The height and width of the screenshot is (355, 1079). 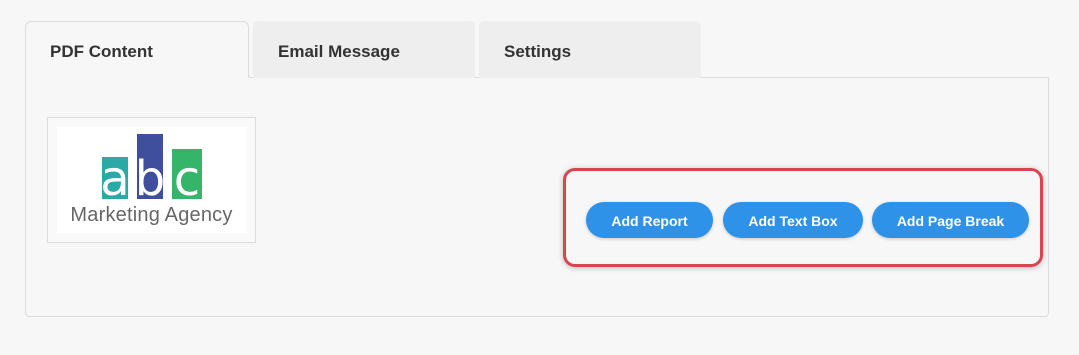 I want to click on company-logo: a b c Marketing Agency, so click(x=151, y=180).